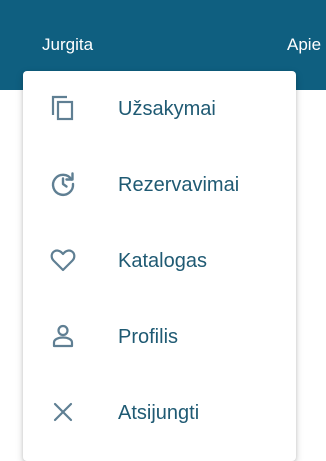 This screenshot has height=461, width=326. I want to click on menu-item-label: Rezervavimai, so click(179, 185).